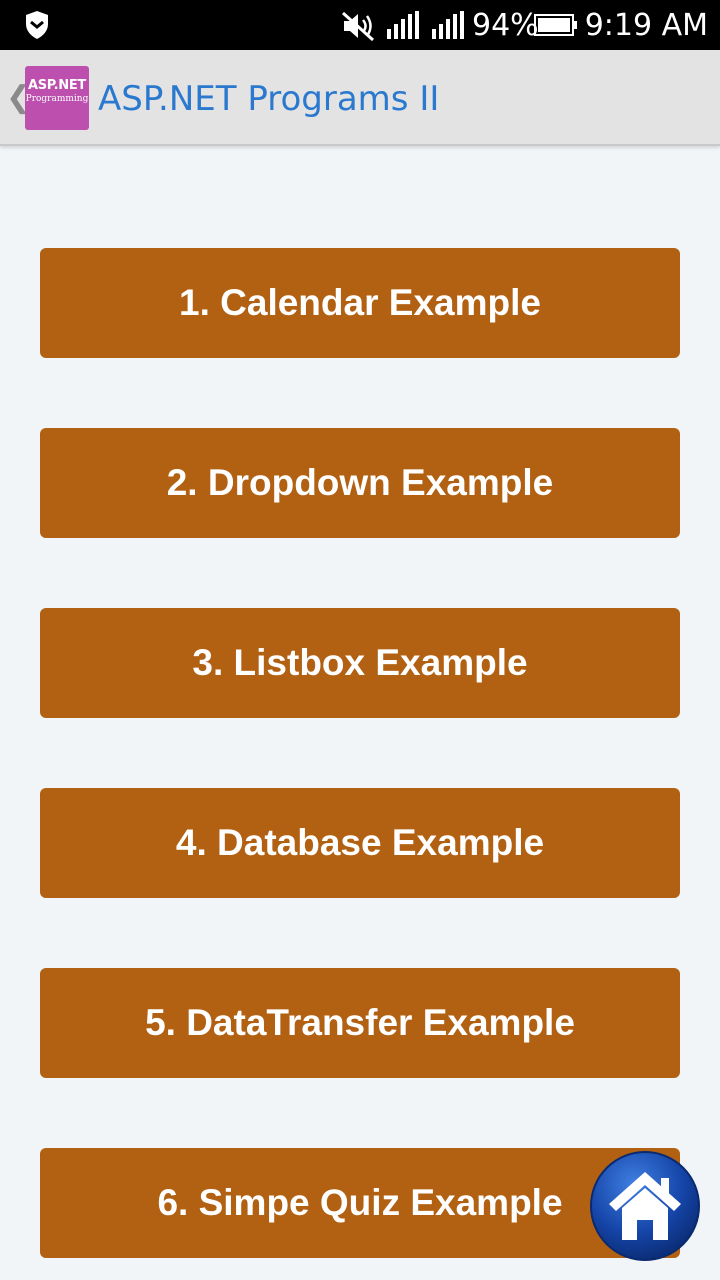 The width and height of the screenshot is (720, 1280). I want to click on quiz-example-button: 6. Simpe Quiz Example, so click(360, 1203).